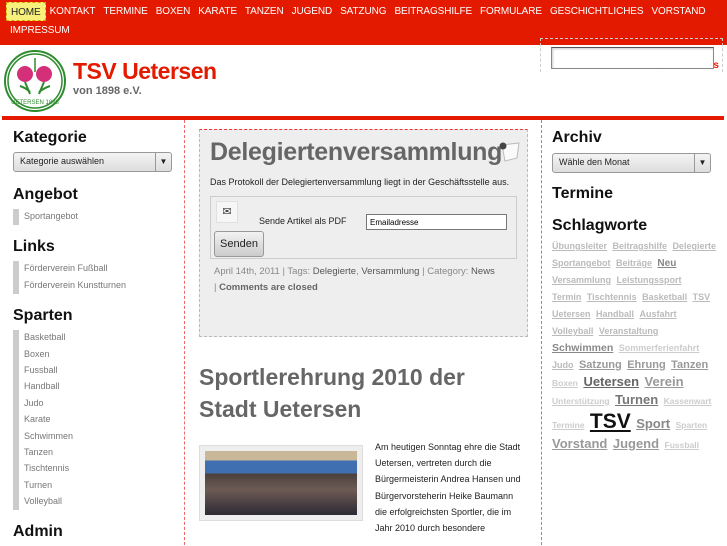  I want to click on tag-cloud-link: Satzung, so click(600, 365).